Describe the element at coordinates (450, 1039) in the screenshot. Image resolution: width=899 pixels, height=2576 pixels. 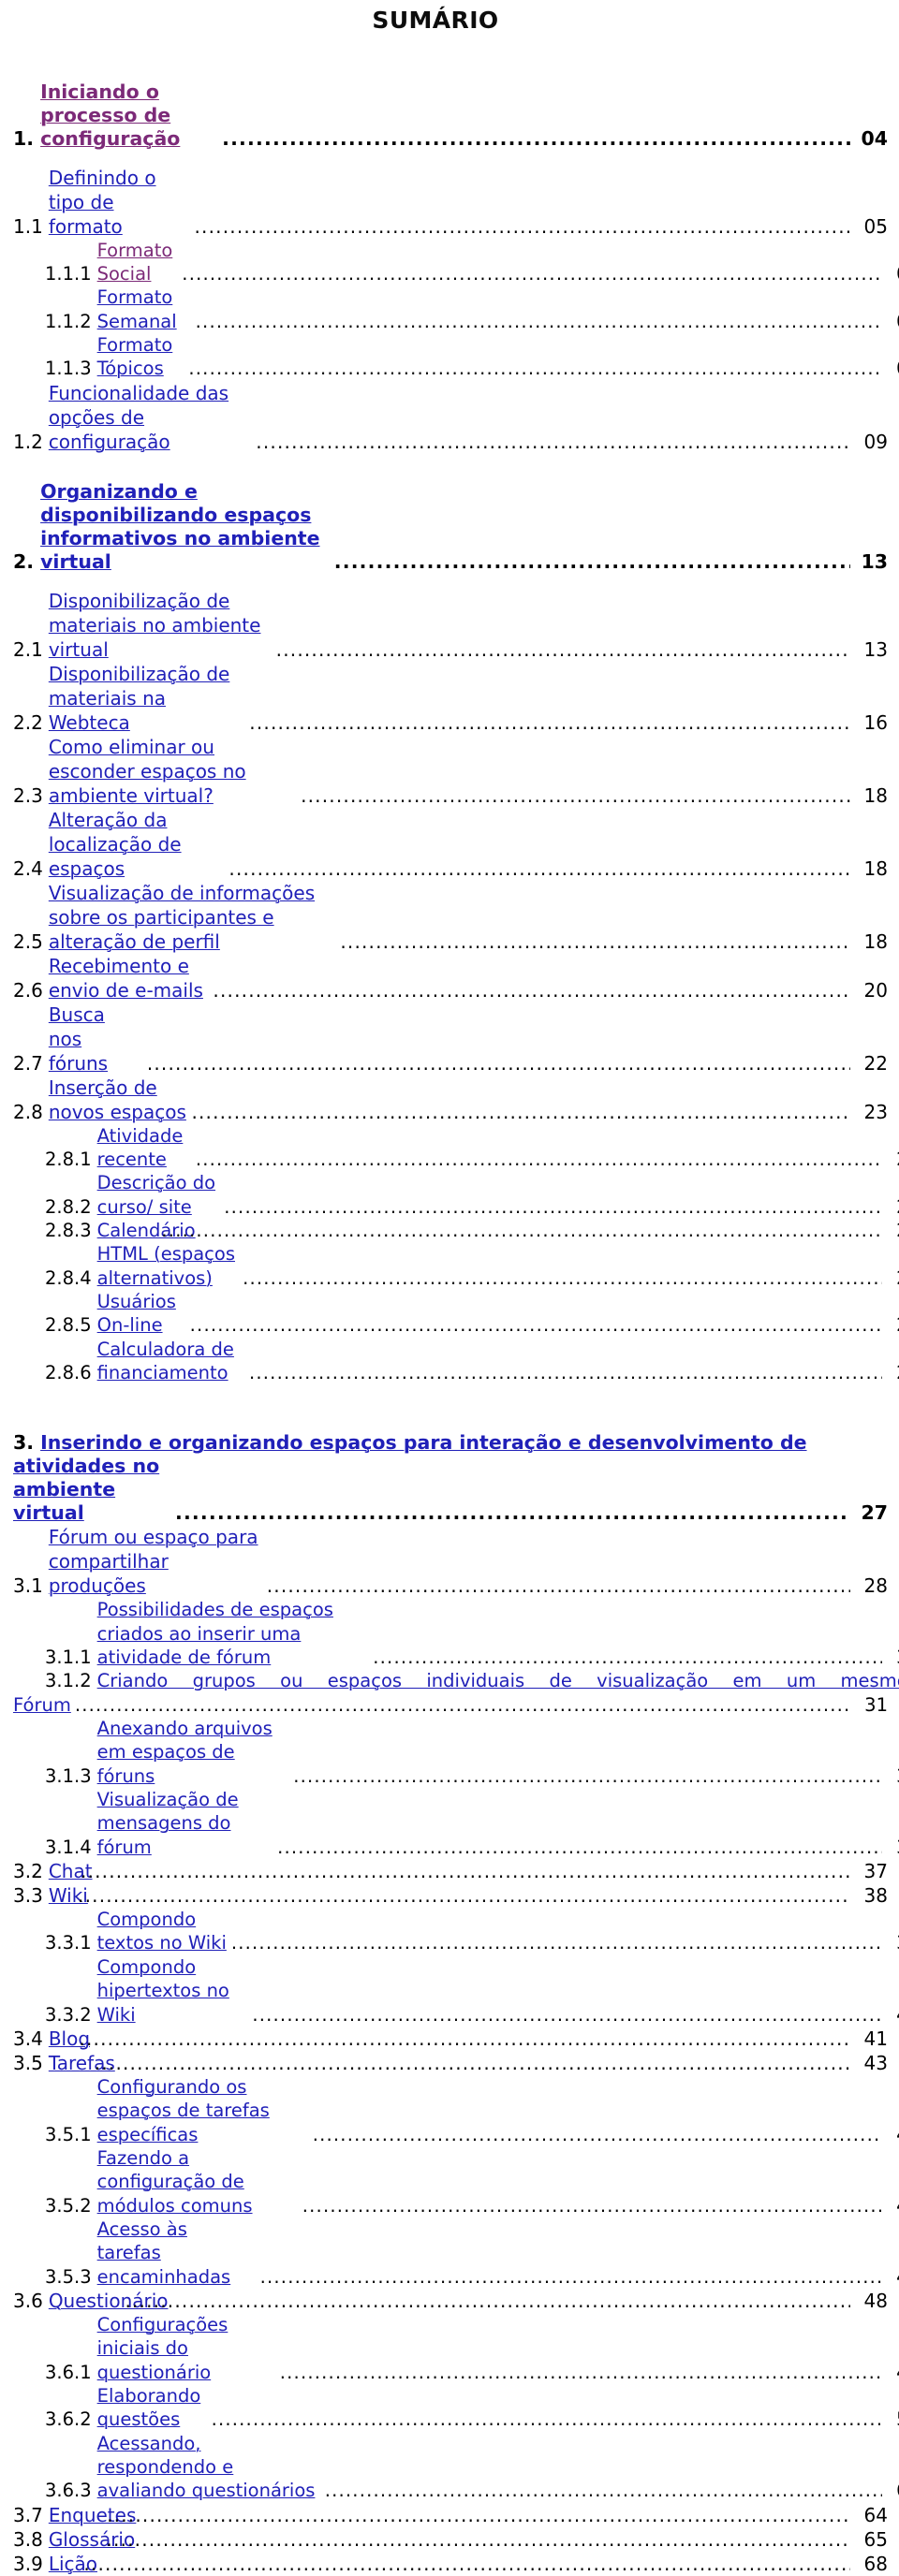
I see `toc-entry-2-7: 2.7Busca nos fóruns 22` at that location.